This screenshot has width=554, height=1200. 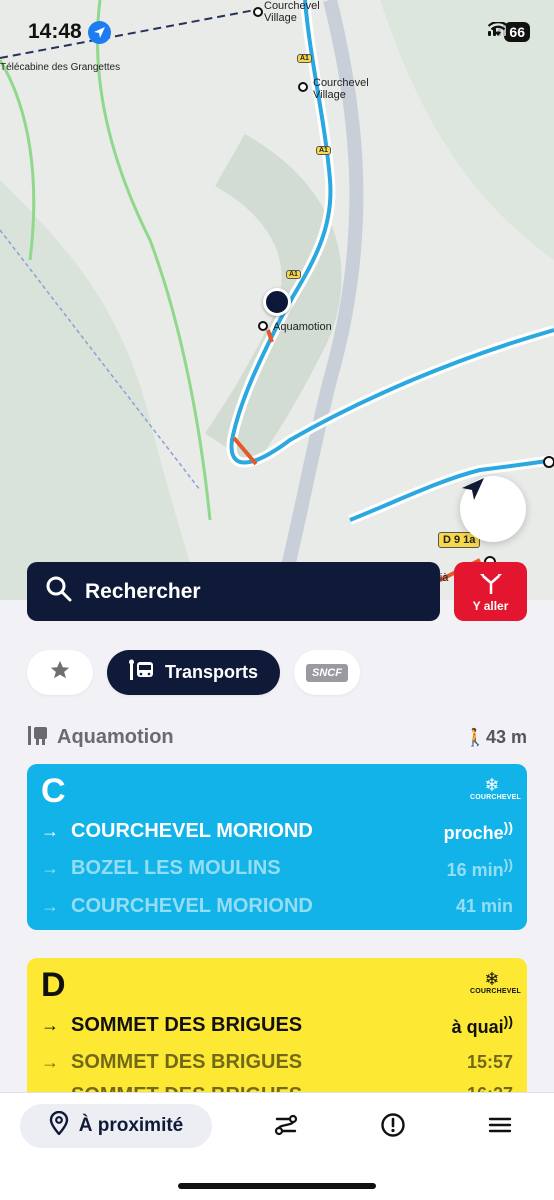 I want to click on transports-chip-label: Transports, so click(x=211, y=672).